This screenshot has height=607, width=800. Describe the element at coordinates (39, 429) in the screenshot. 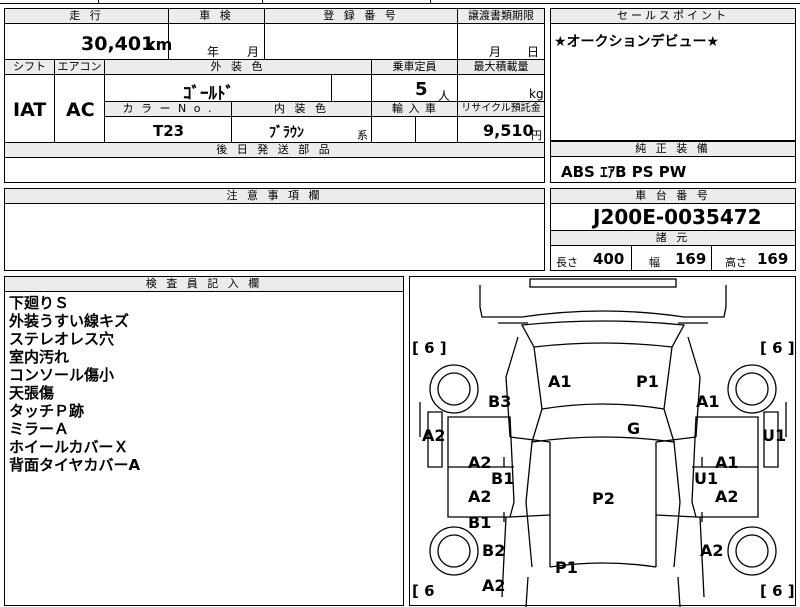

I see `remark-line: ミラーＡ` at that location.